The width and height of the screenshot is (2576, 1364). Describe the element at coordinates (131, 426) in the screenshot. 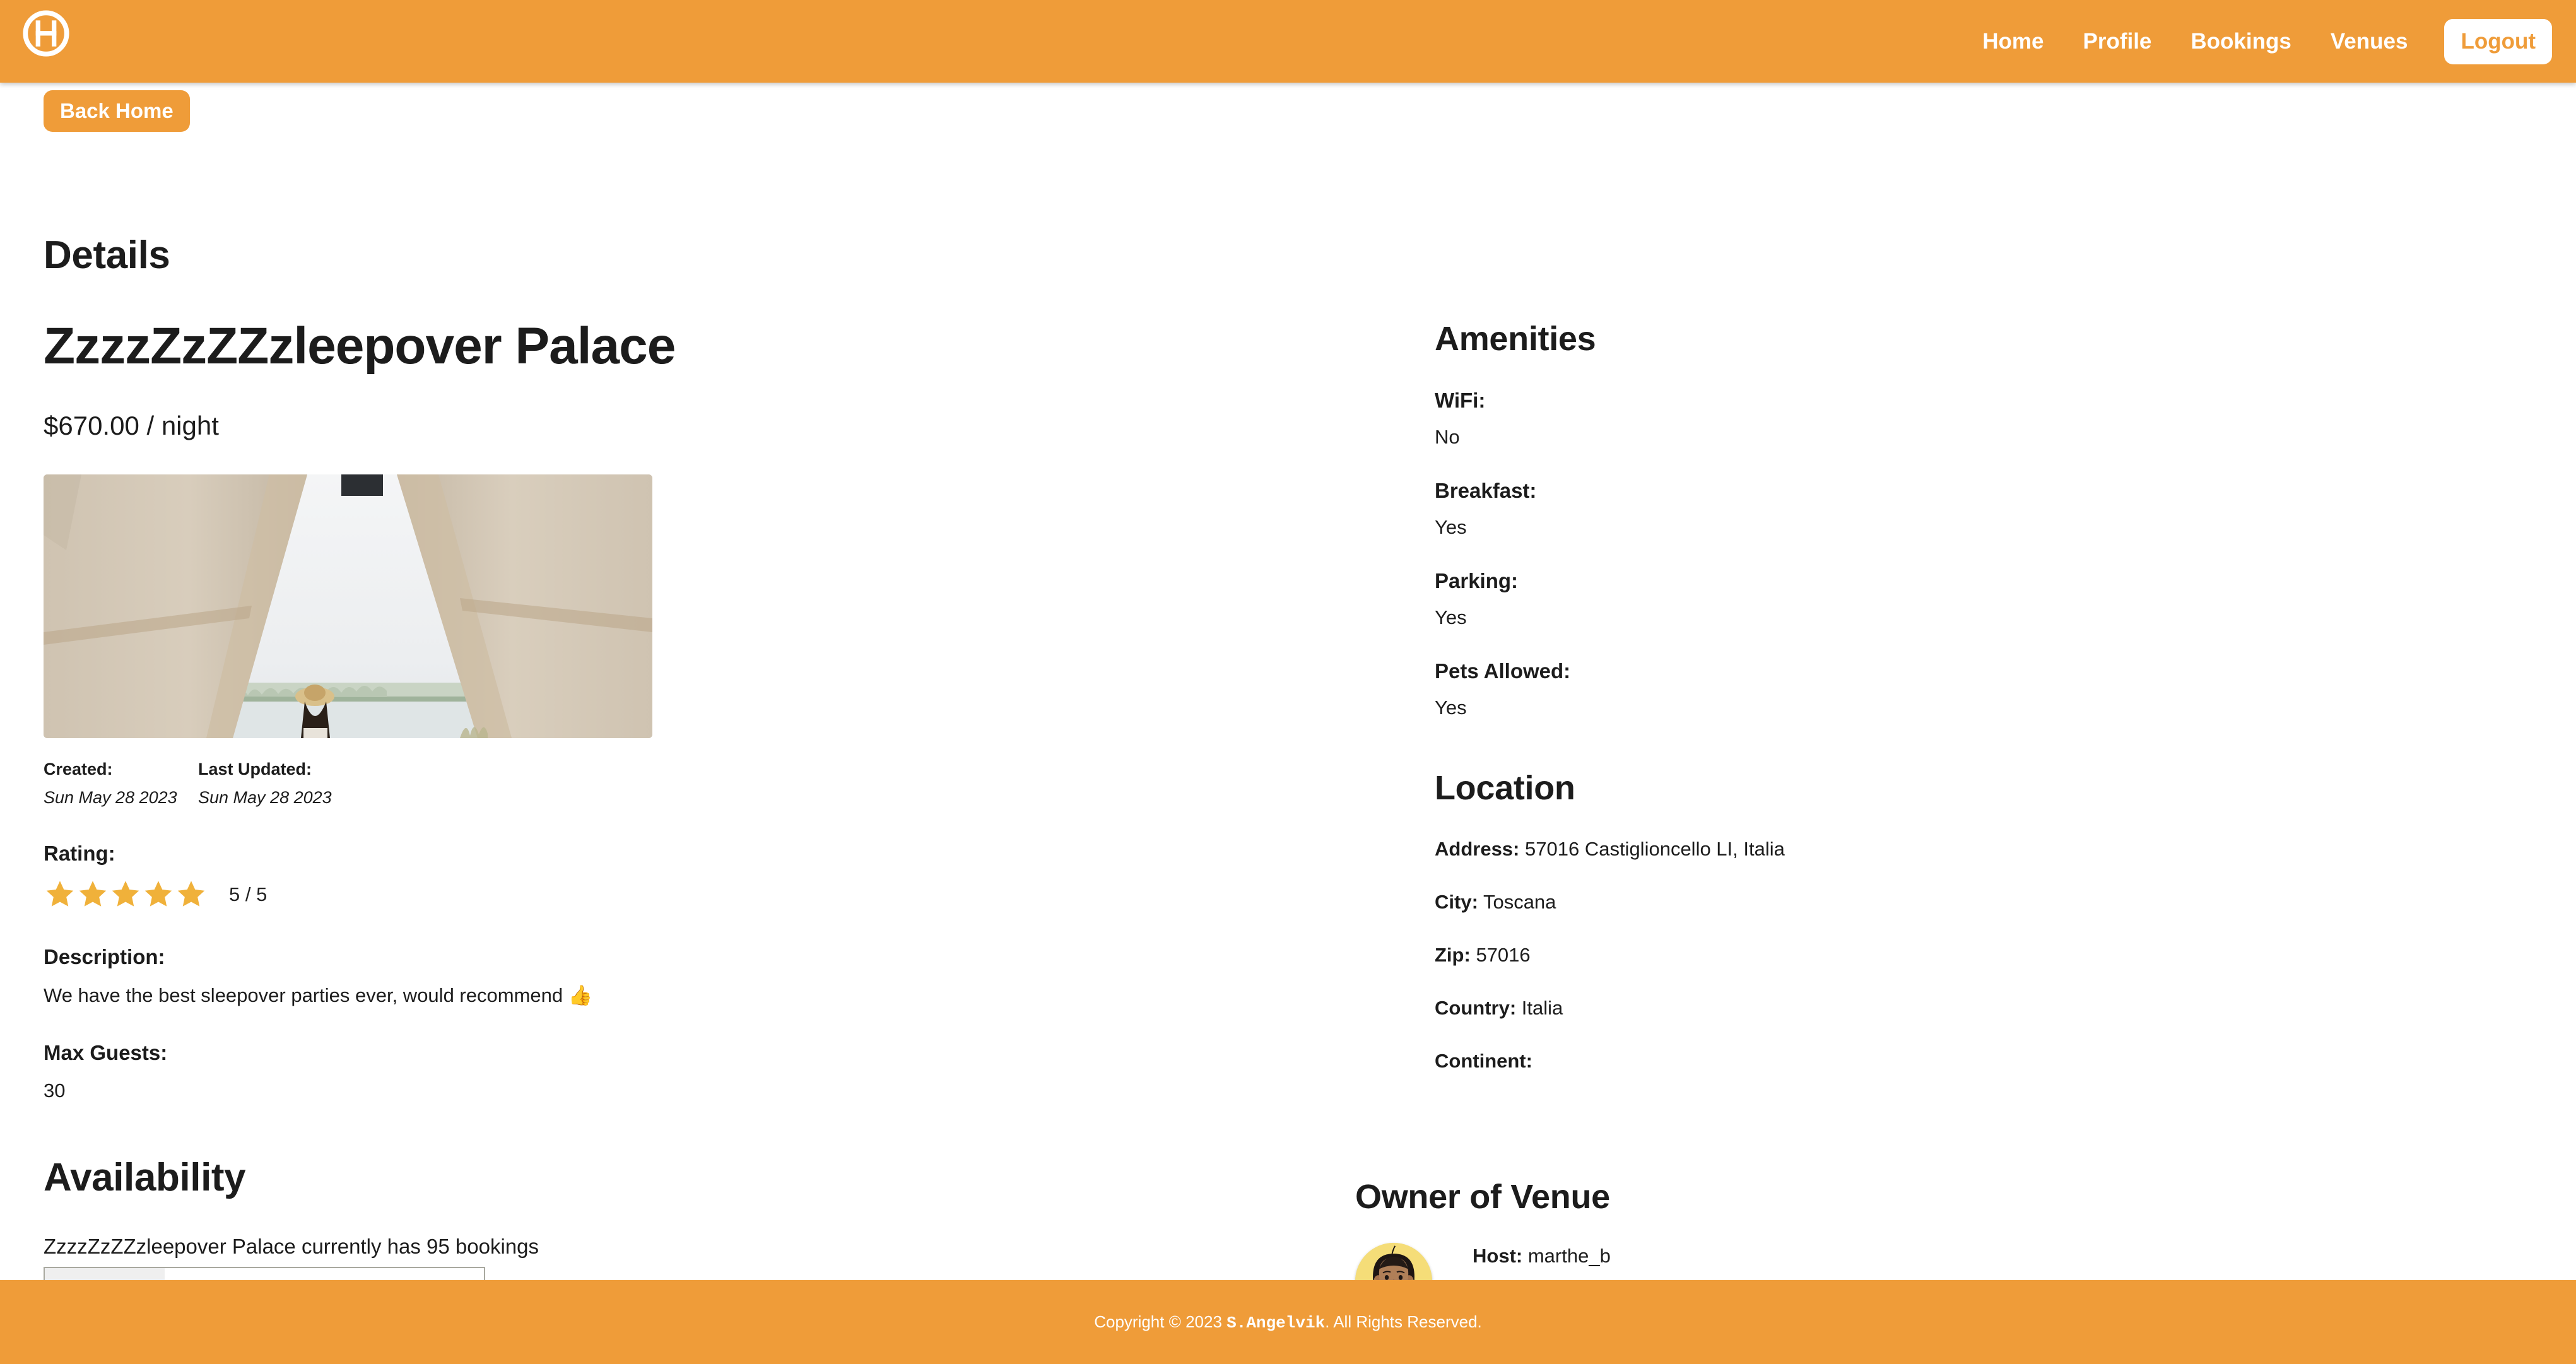

I see `venue-price: $670.00 / night` at that location.